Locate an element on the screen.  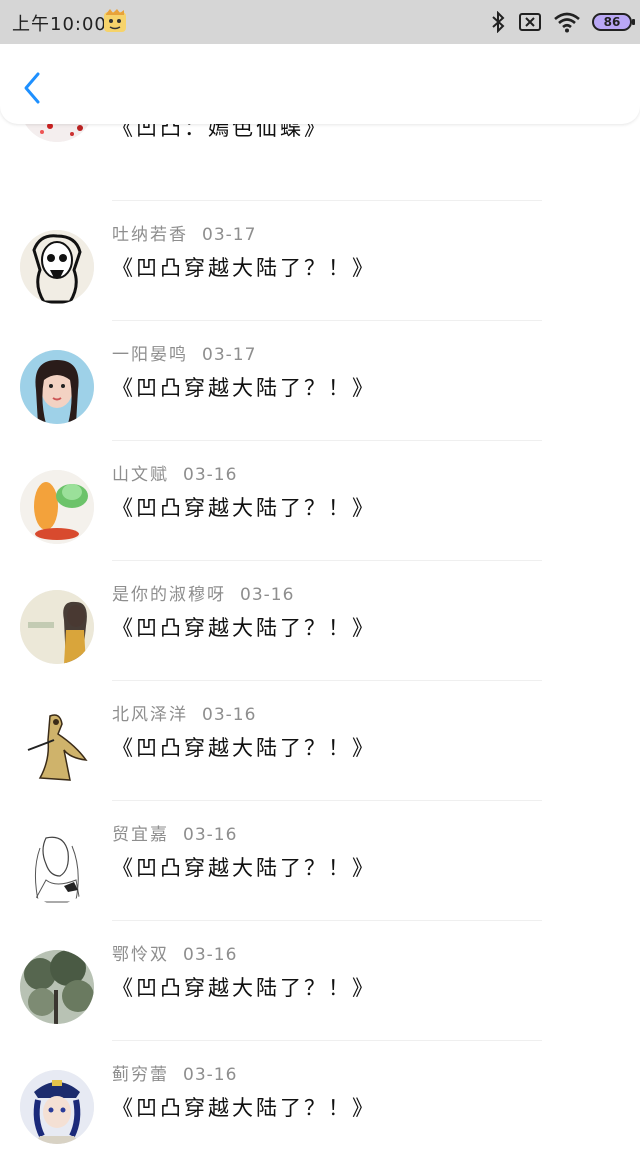
status-time: 上午10:00 is located at coordinates (59, 24).